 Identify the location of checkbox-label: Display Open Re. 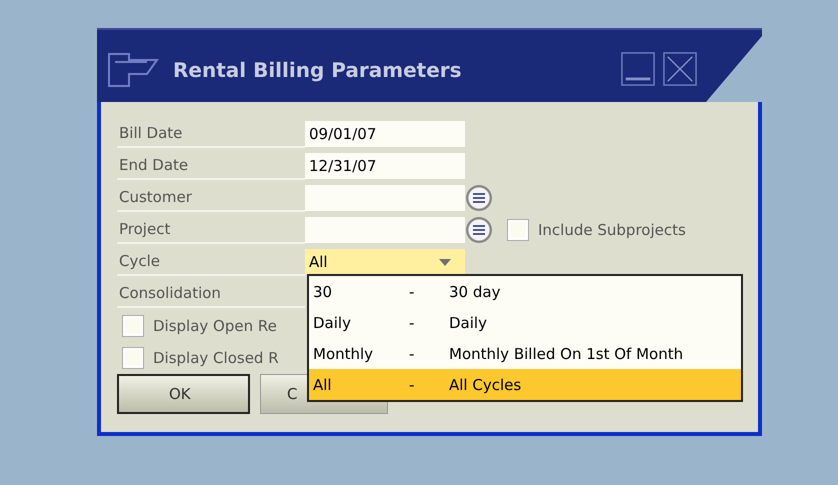
(215, 326).